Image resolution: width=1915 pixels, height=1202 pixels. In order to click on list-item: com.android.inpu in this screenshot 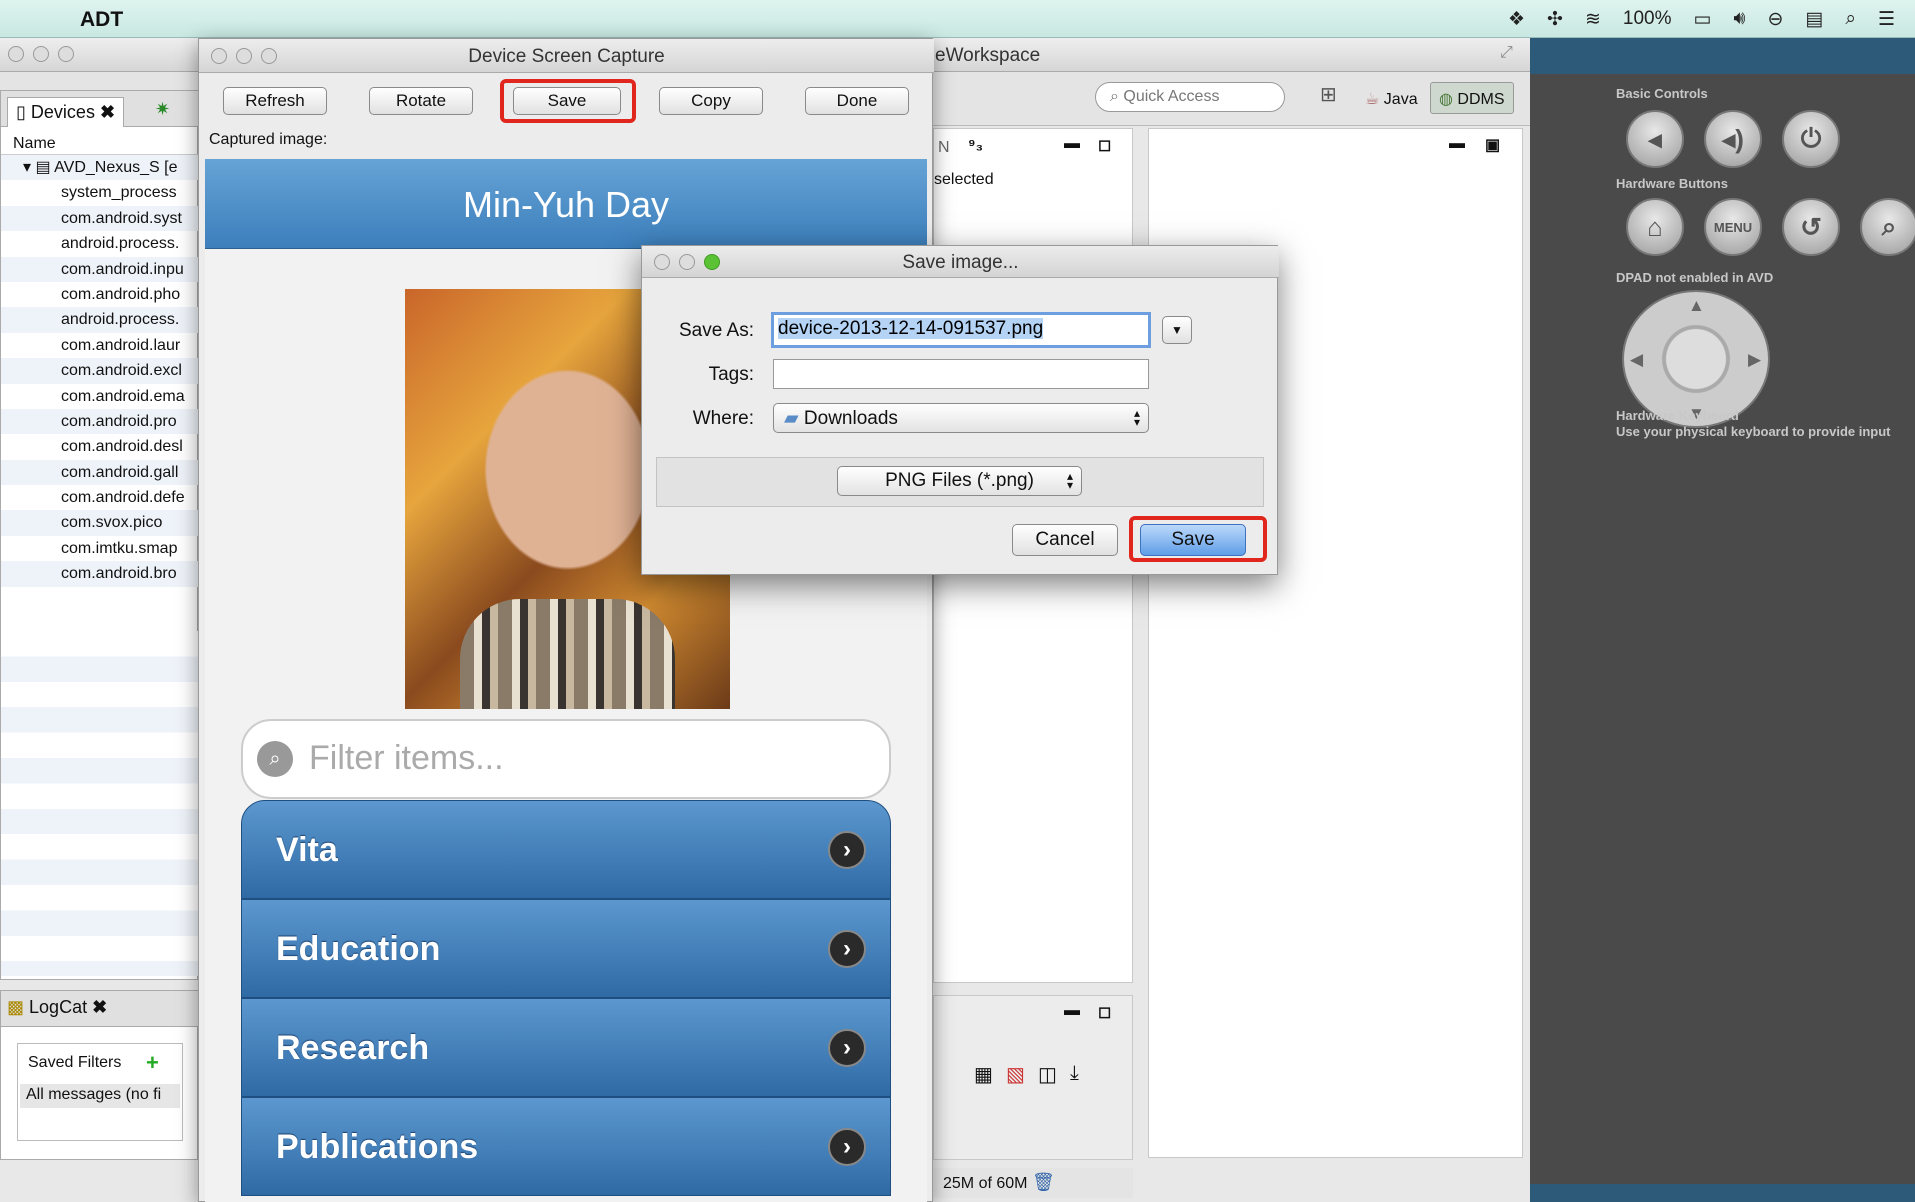, I will do `click(100, 269)`.